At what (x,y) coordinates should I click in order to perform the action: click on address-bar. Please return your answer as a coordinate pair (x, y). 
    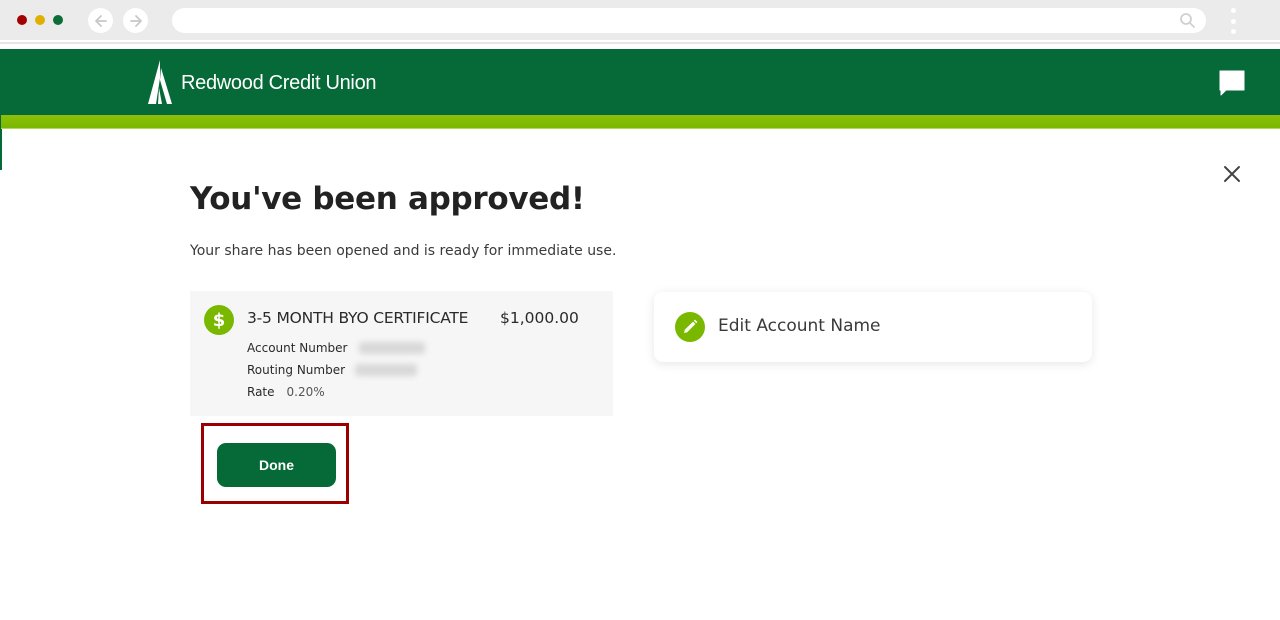
    Looking at the image, I should click on (689, 20).